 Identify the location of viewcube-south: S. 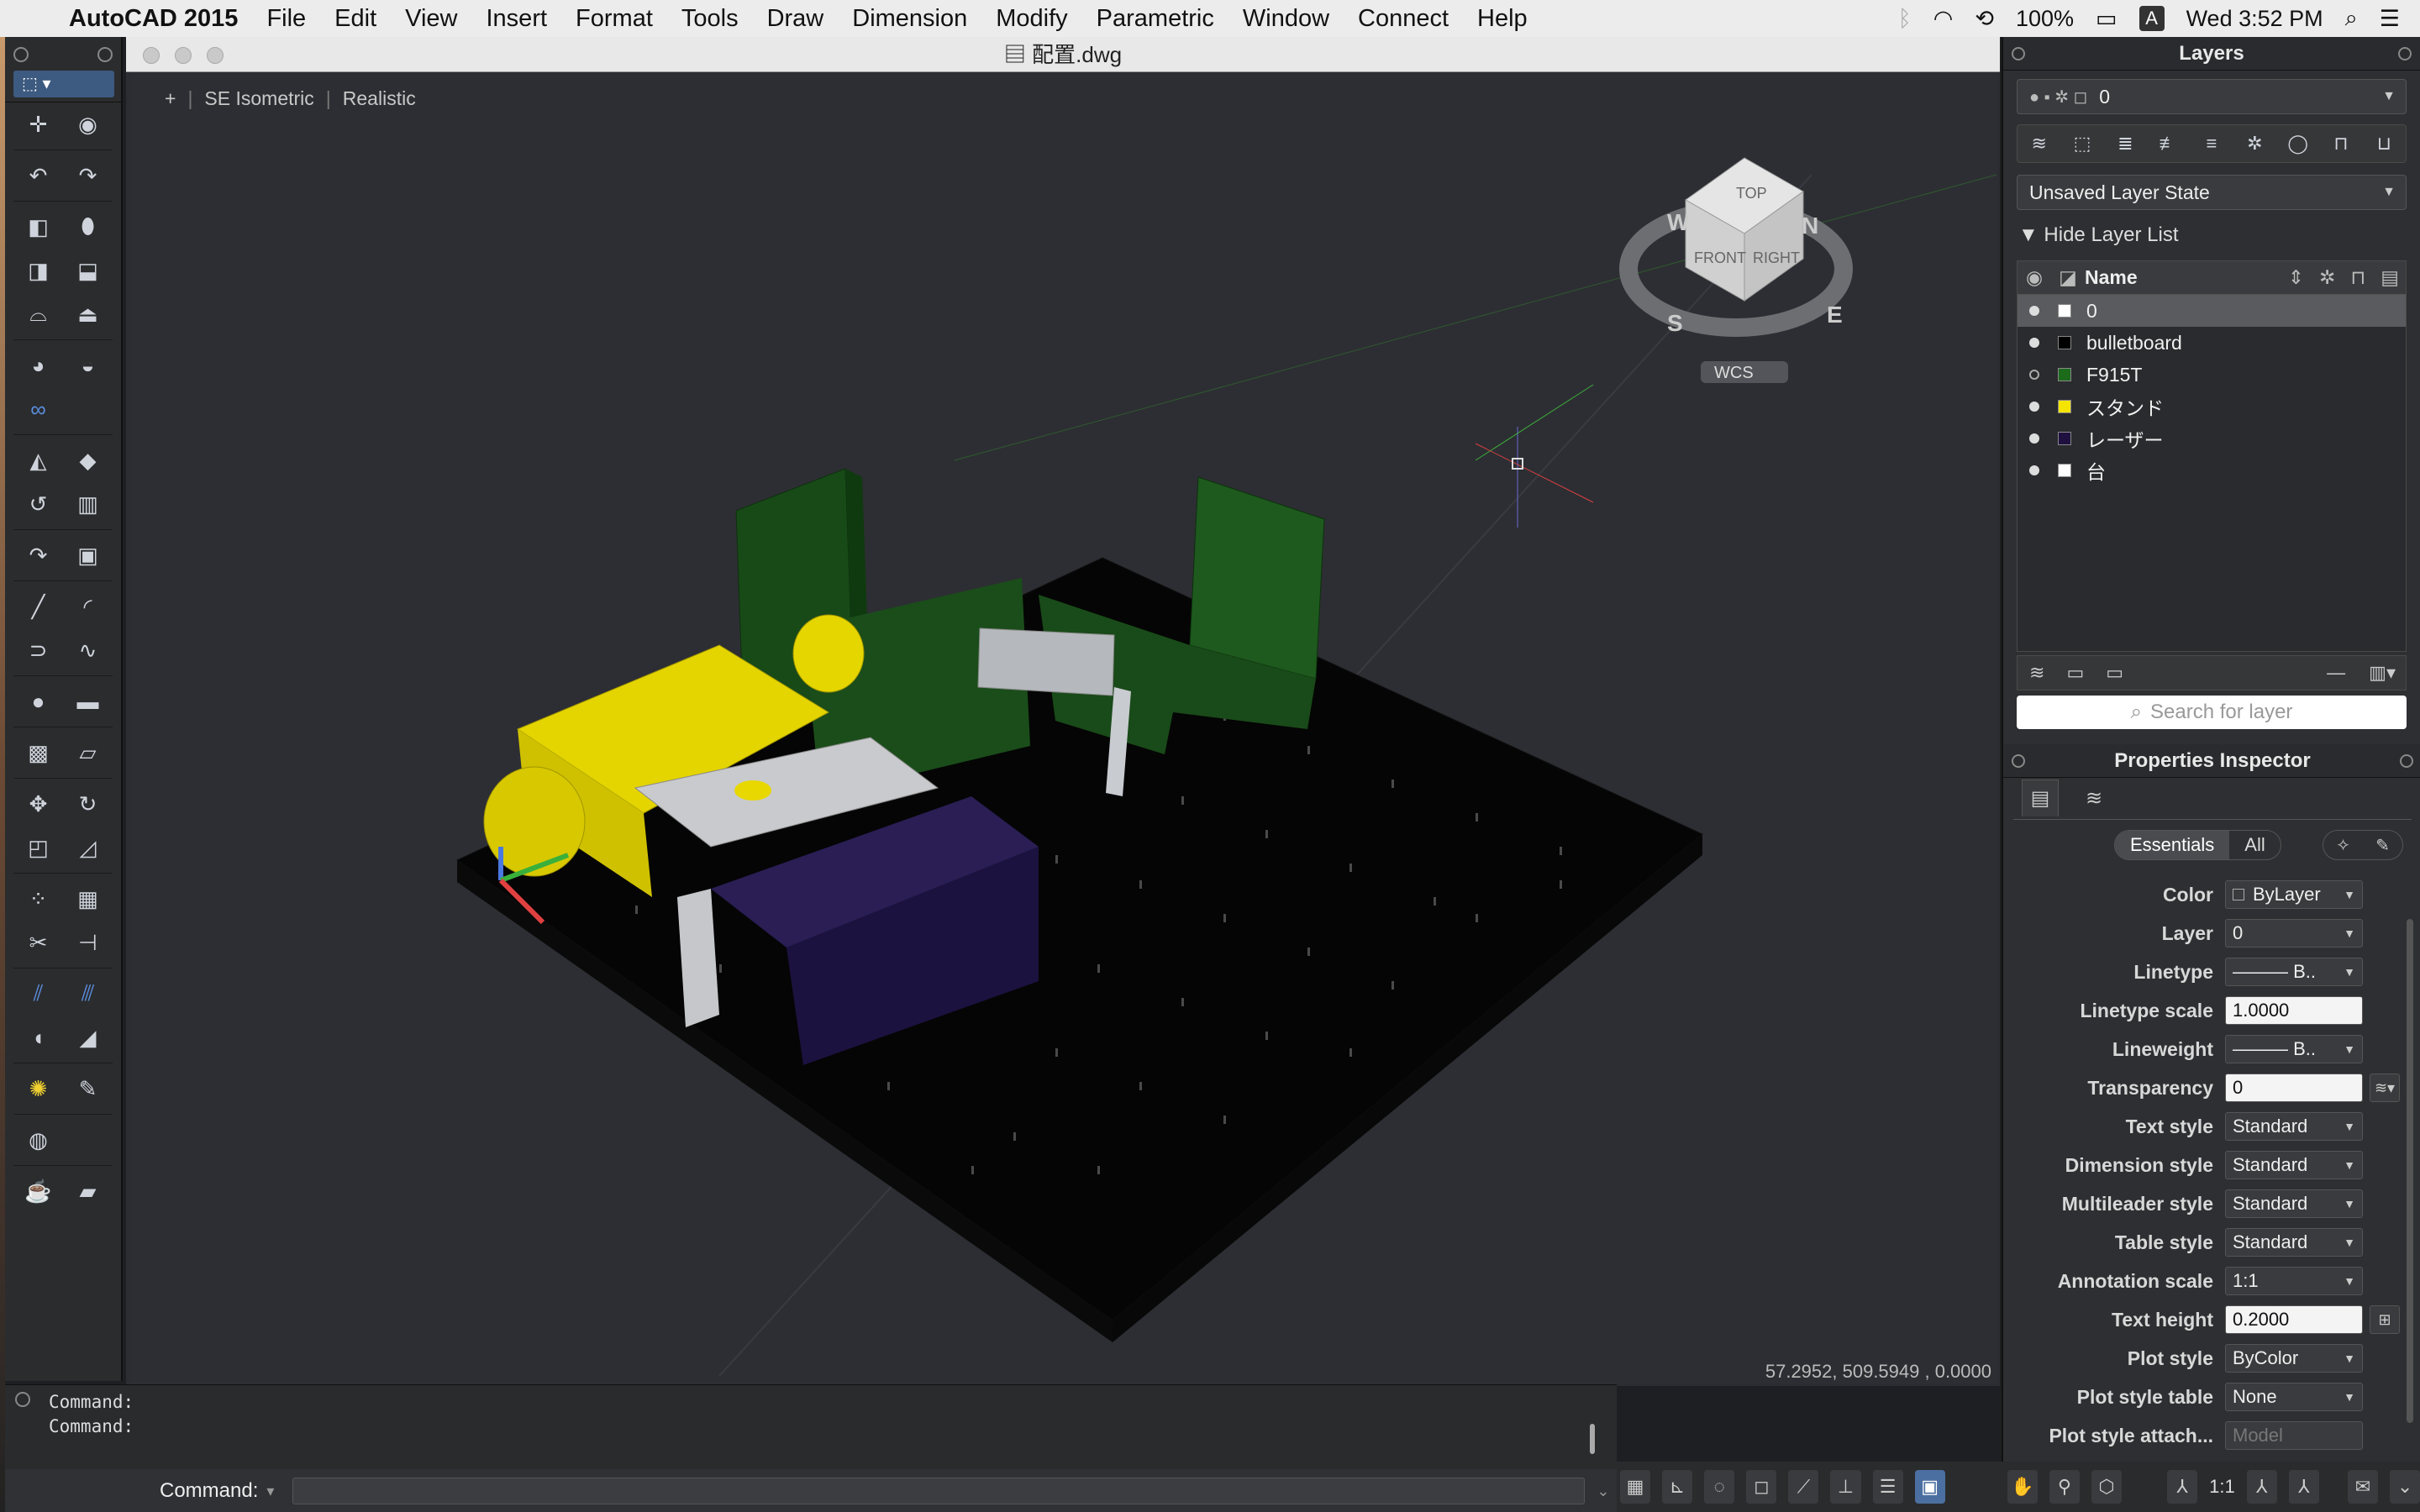
(1675, 323).